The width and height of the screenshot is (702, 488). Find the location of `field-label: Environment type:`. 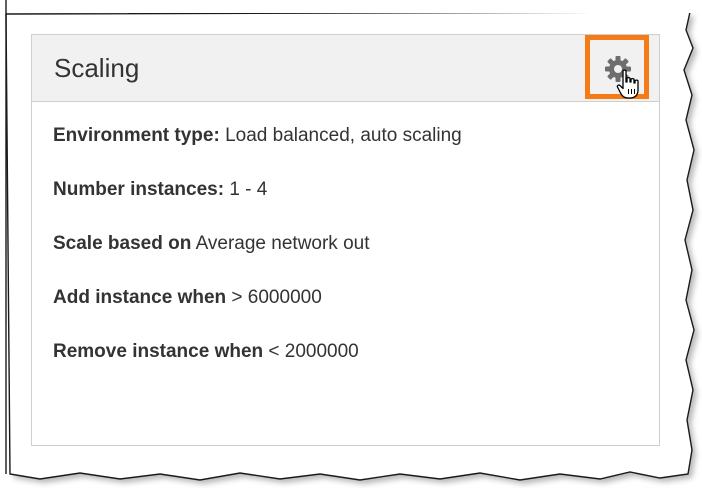

field-label: Environment type: is located at coordinates (136, 135).